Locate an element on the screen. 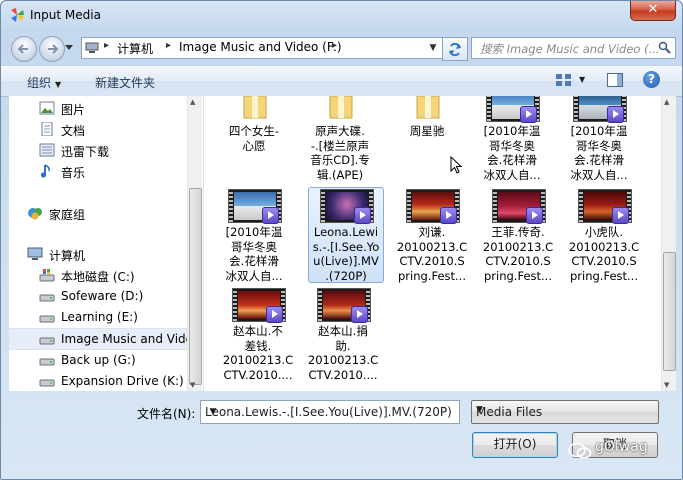  nav-item-label: Sofeware (D:) is located at coordinates (102, 296).